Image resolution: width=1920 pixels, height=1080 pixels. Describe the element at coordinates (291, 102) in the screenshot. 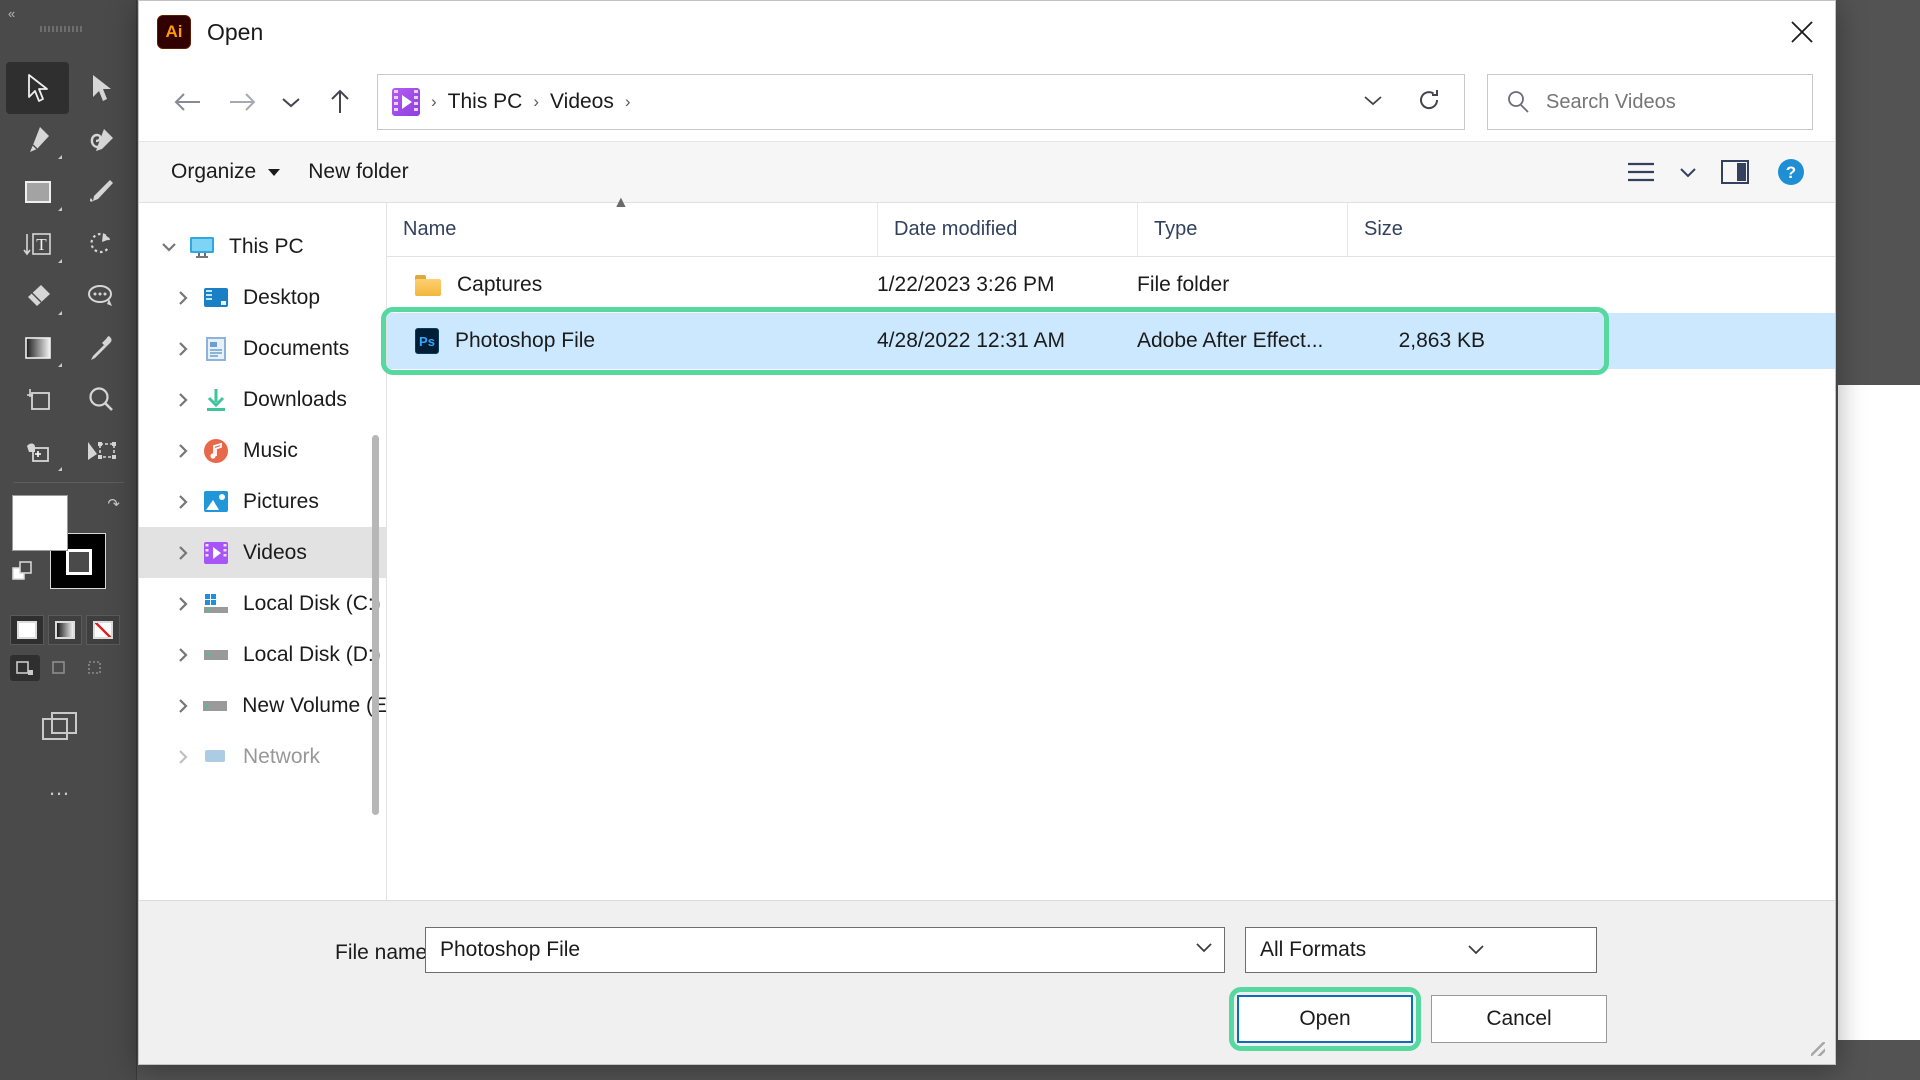

I see `recent-locations-chevron-down-icon` at that location.